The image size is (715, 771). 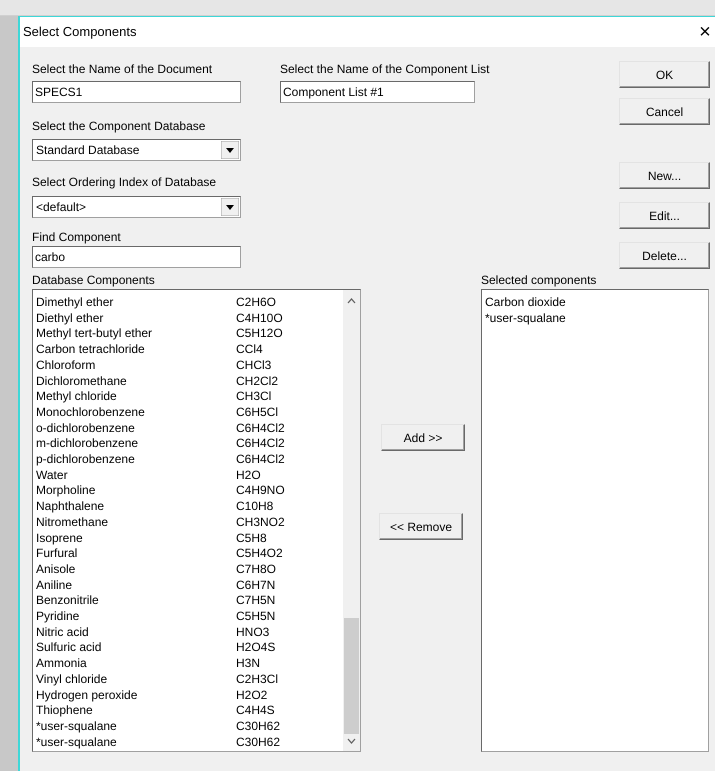 I want to click on list-row: Carbon dioxide, so click(x=596, y=303).